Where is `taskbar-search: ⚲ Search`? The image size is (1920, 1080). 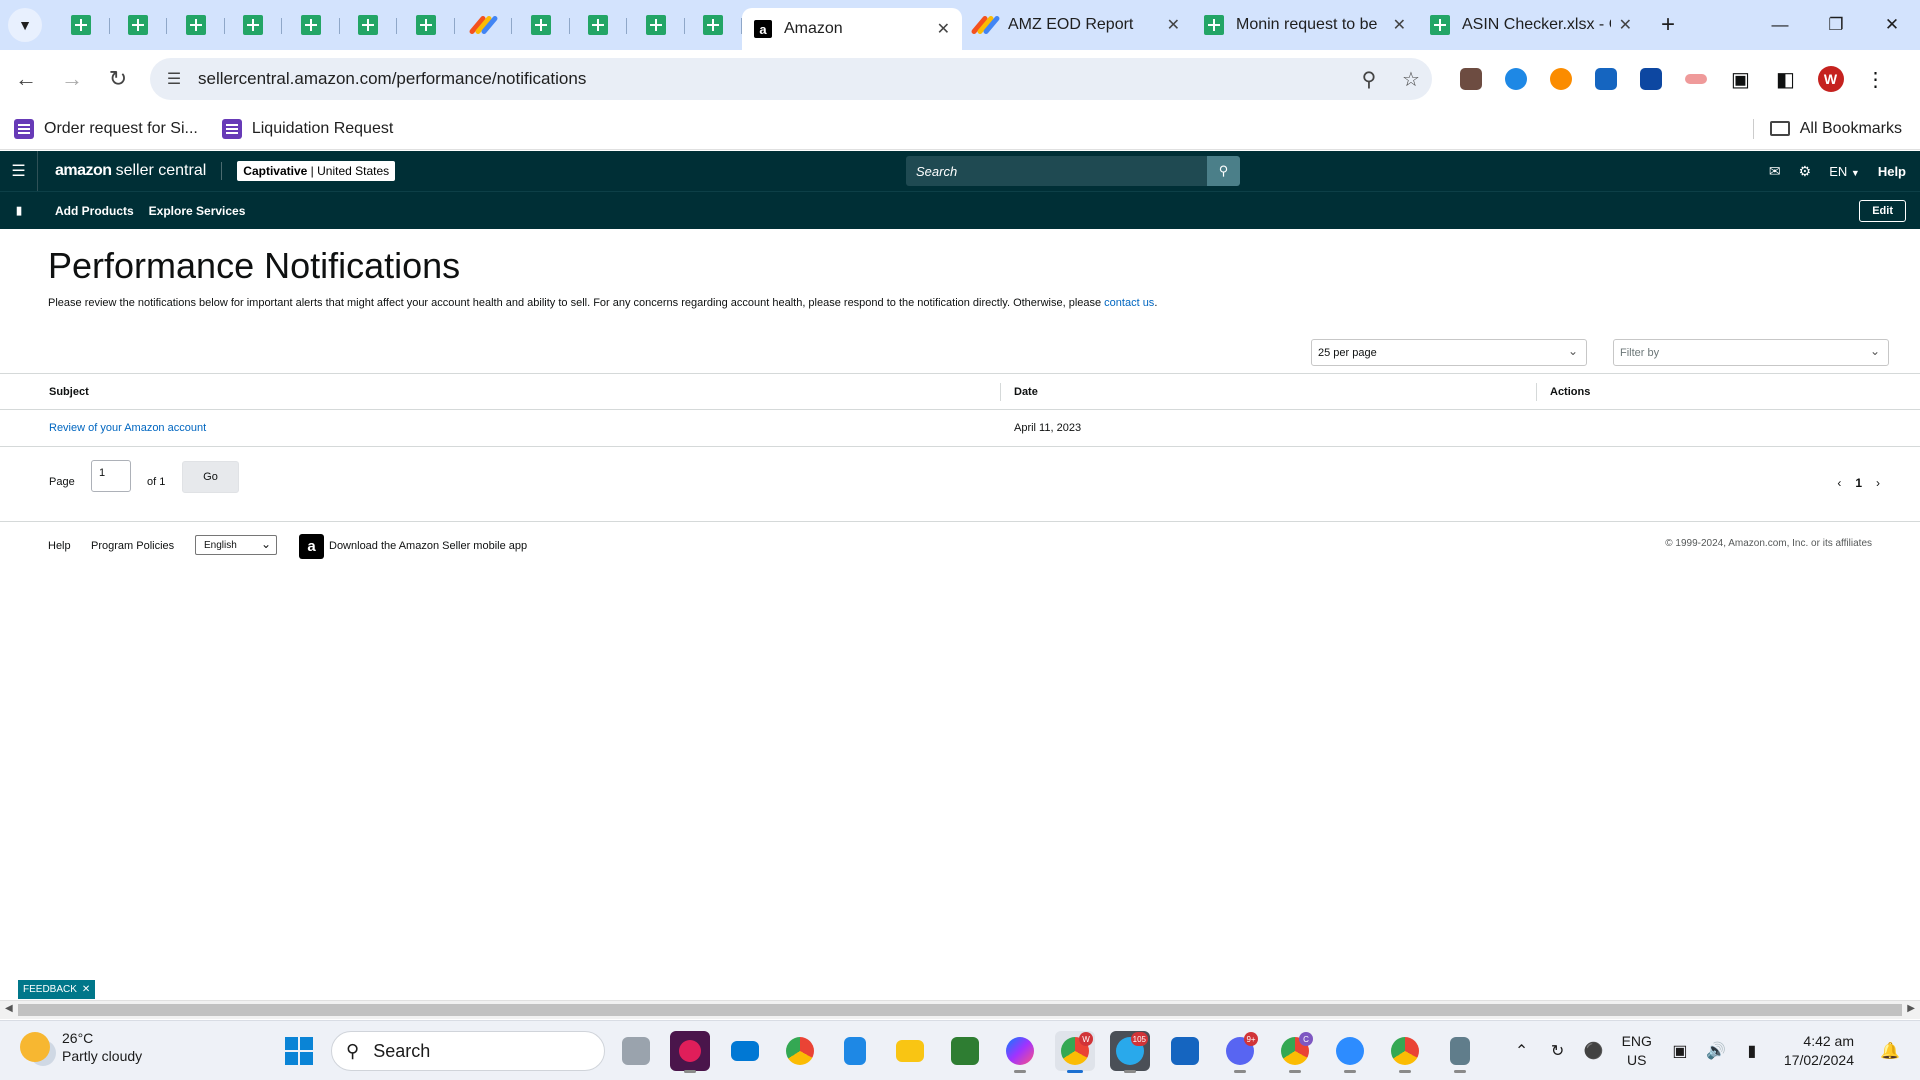
taskbar-search: ⚲ Search is located at coordinates (468, 1051).